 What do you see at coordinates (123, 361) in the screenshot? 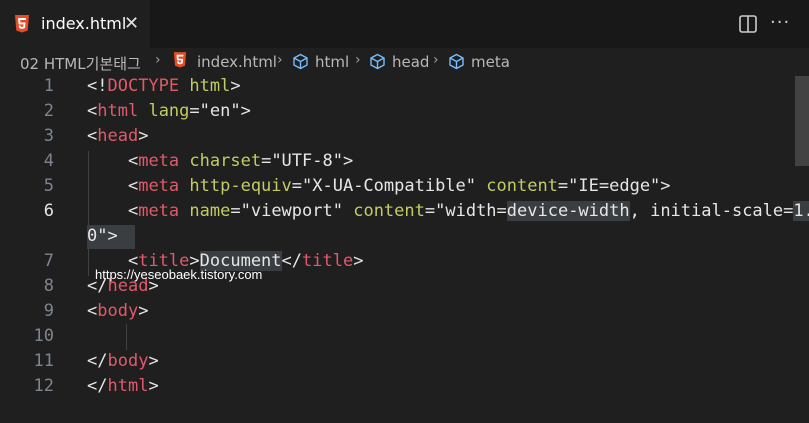
I see `code-line: </body>` at bounding box center [123, 361].